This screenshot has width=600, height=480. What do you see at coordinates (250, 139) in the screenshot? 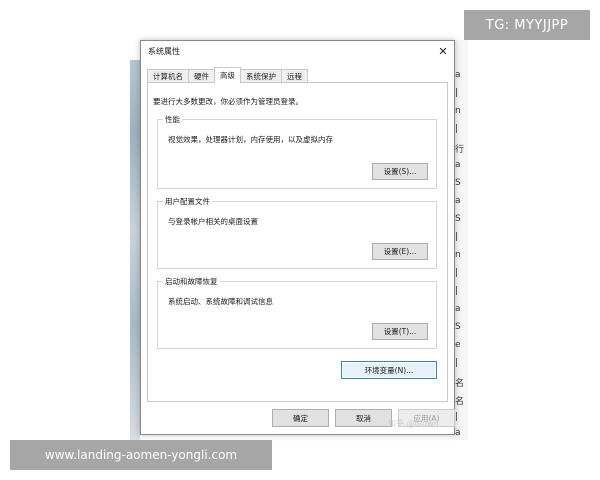
I see `performance-description: 视觉效果，处理器计划，内存使用，以及虚拟内存` at bounding box center [250, 139].